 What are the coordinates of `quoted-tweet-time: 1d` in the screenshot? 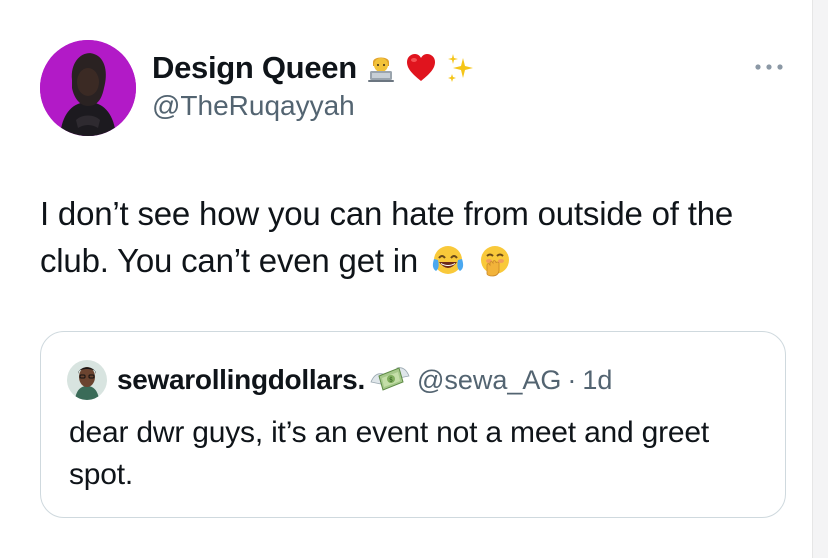 It's located at (597, 380).